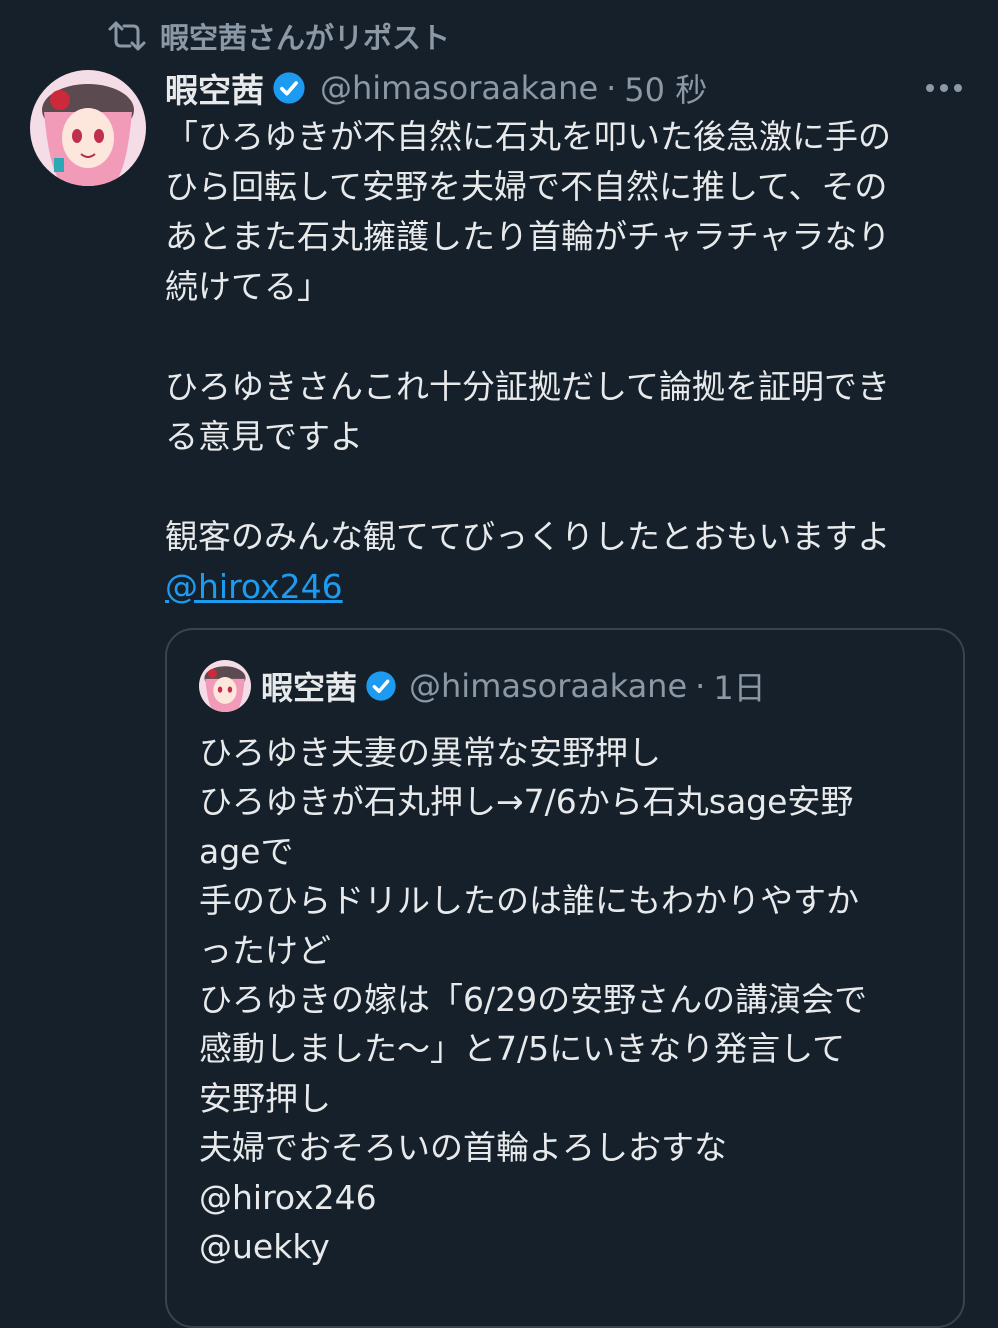  Describe the element at coordinates (127, 36) in the screenshot. I see `repost-icon` at that location.